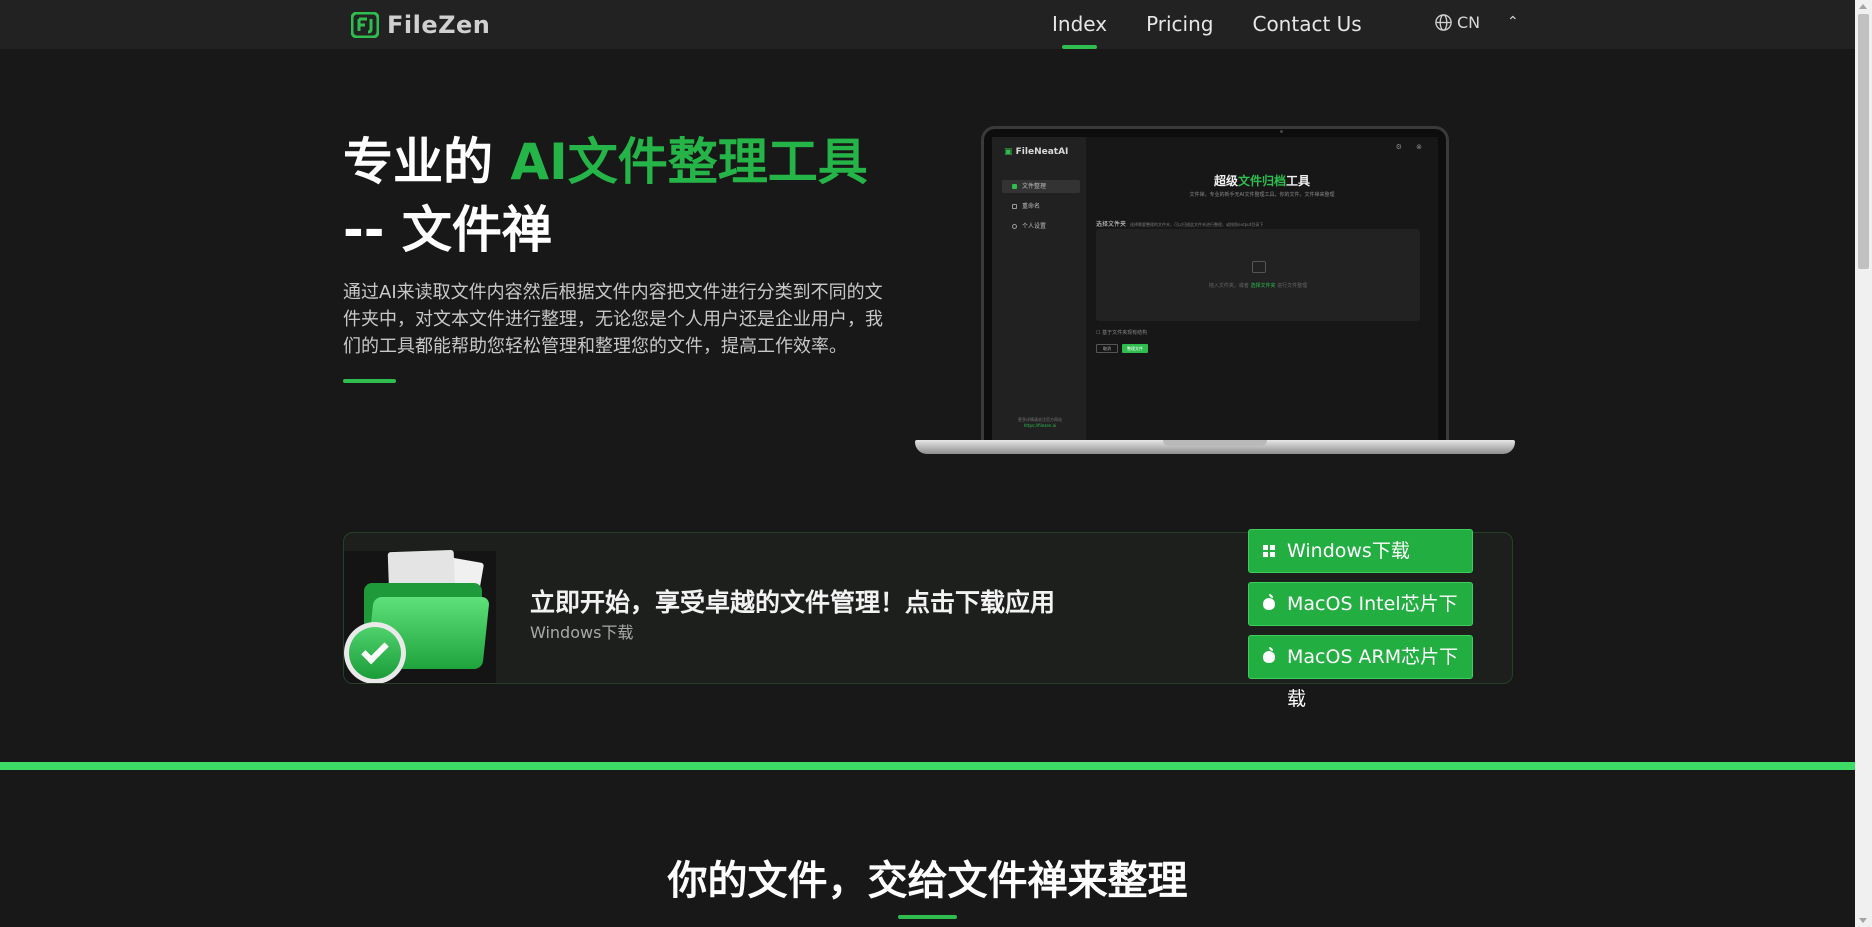  I want to click on main-nav: Index Pricing Contact Us, so click(1207, 30).